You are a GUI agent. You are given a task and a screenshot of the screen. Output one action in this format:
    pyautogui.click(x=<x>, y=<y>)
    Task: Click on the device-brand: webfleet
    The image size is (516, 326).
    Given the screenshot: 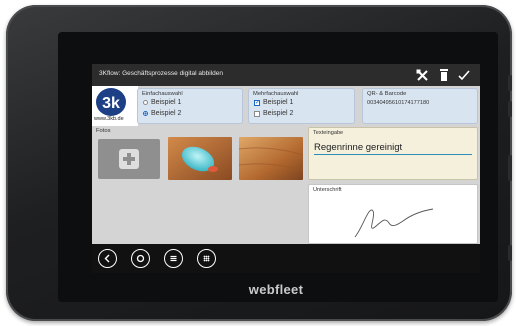 What is the action you would take?
    pyautogui.click(x=276, y=289)
    